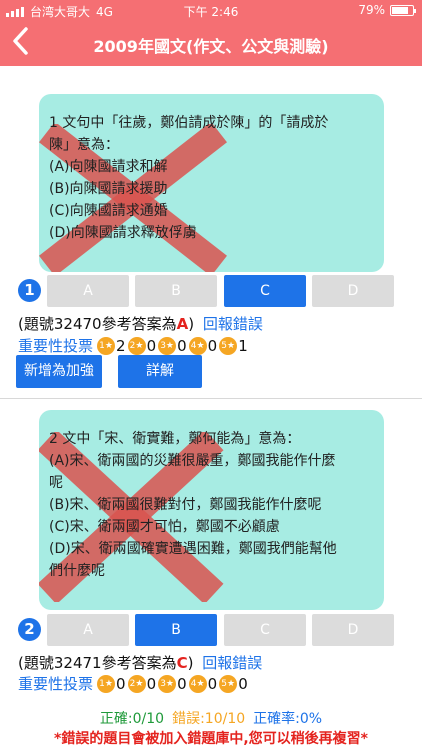 The image size is (422, 750). I want to click on option-c-text: (C)向陳國請求通婚, so click(108, 211).